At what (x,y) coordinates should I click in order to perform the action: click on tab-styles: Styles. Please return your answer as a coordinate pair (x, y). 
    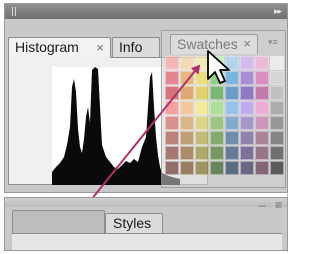
    Looking at the image, I should click on (134, 223).